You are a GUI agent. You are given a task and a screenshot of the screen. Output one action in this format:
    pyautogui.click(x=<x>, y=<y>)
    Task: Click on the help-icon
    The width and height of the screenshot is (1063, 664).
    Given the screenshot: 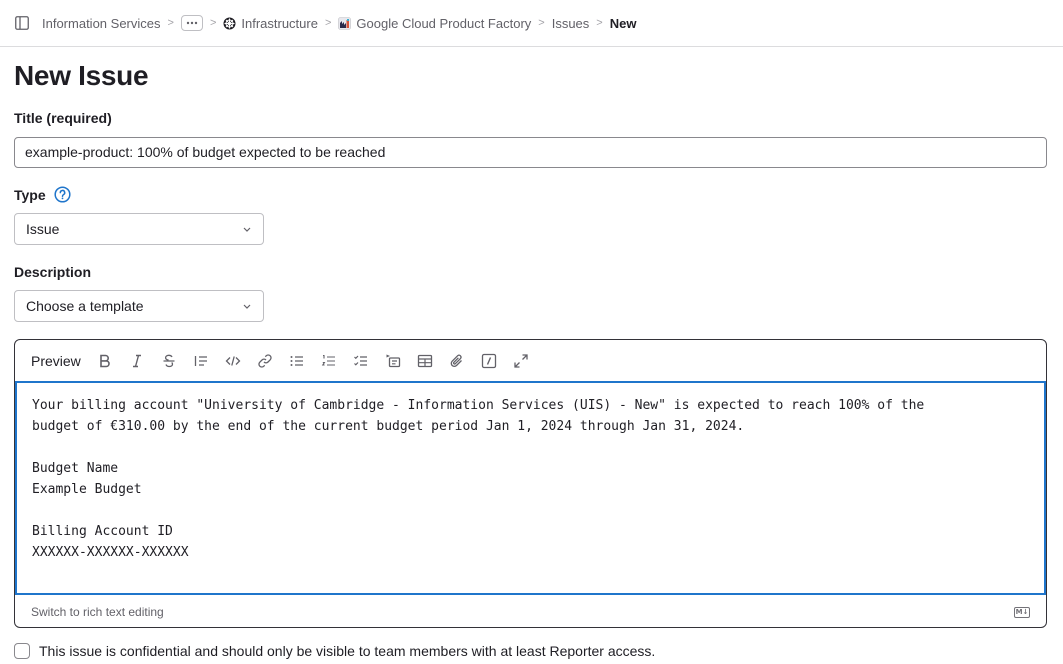 What is the action you would take?
    pyautogui.click(x=62, y=194)
    